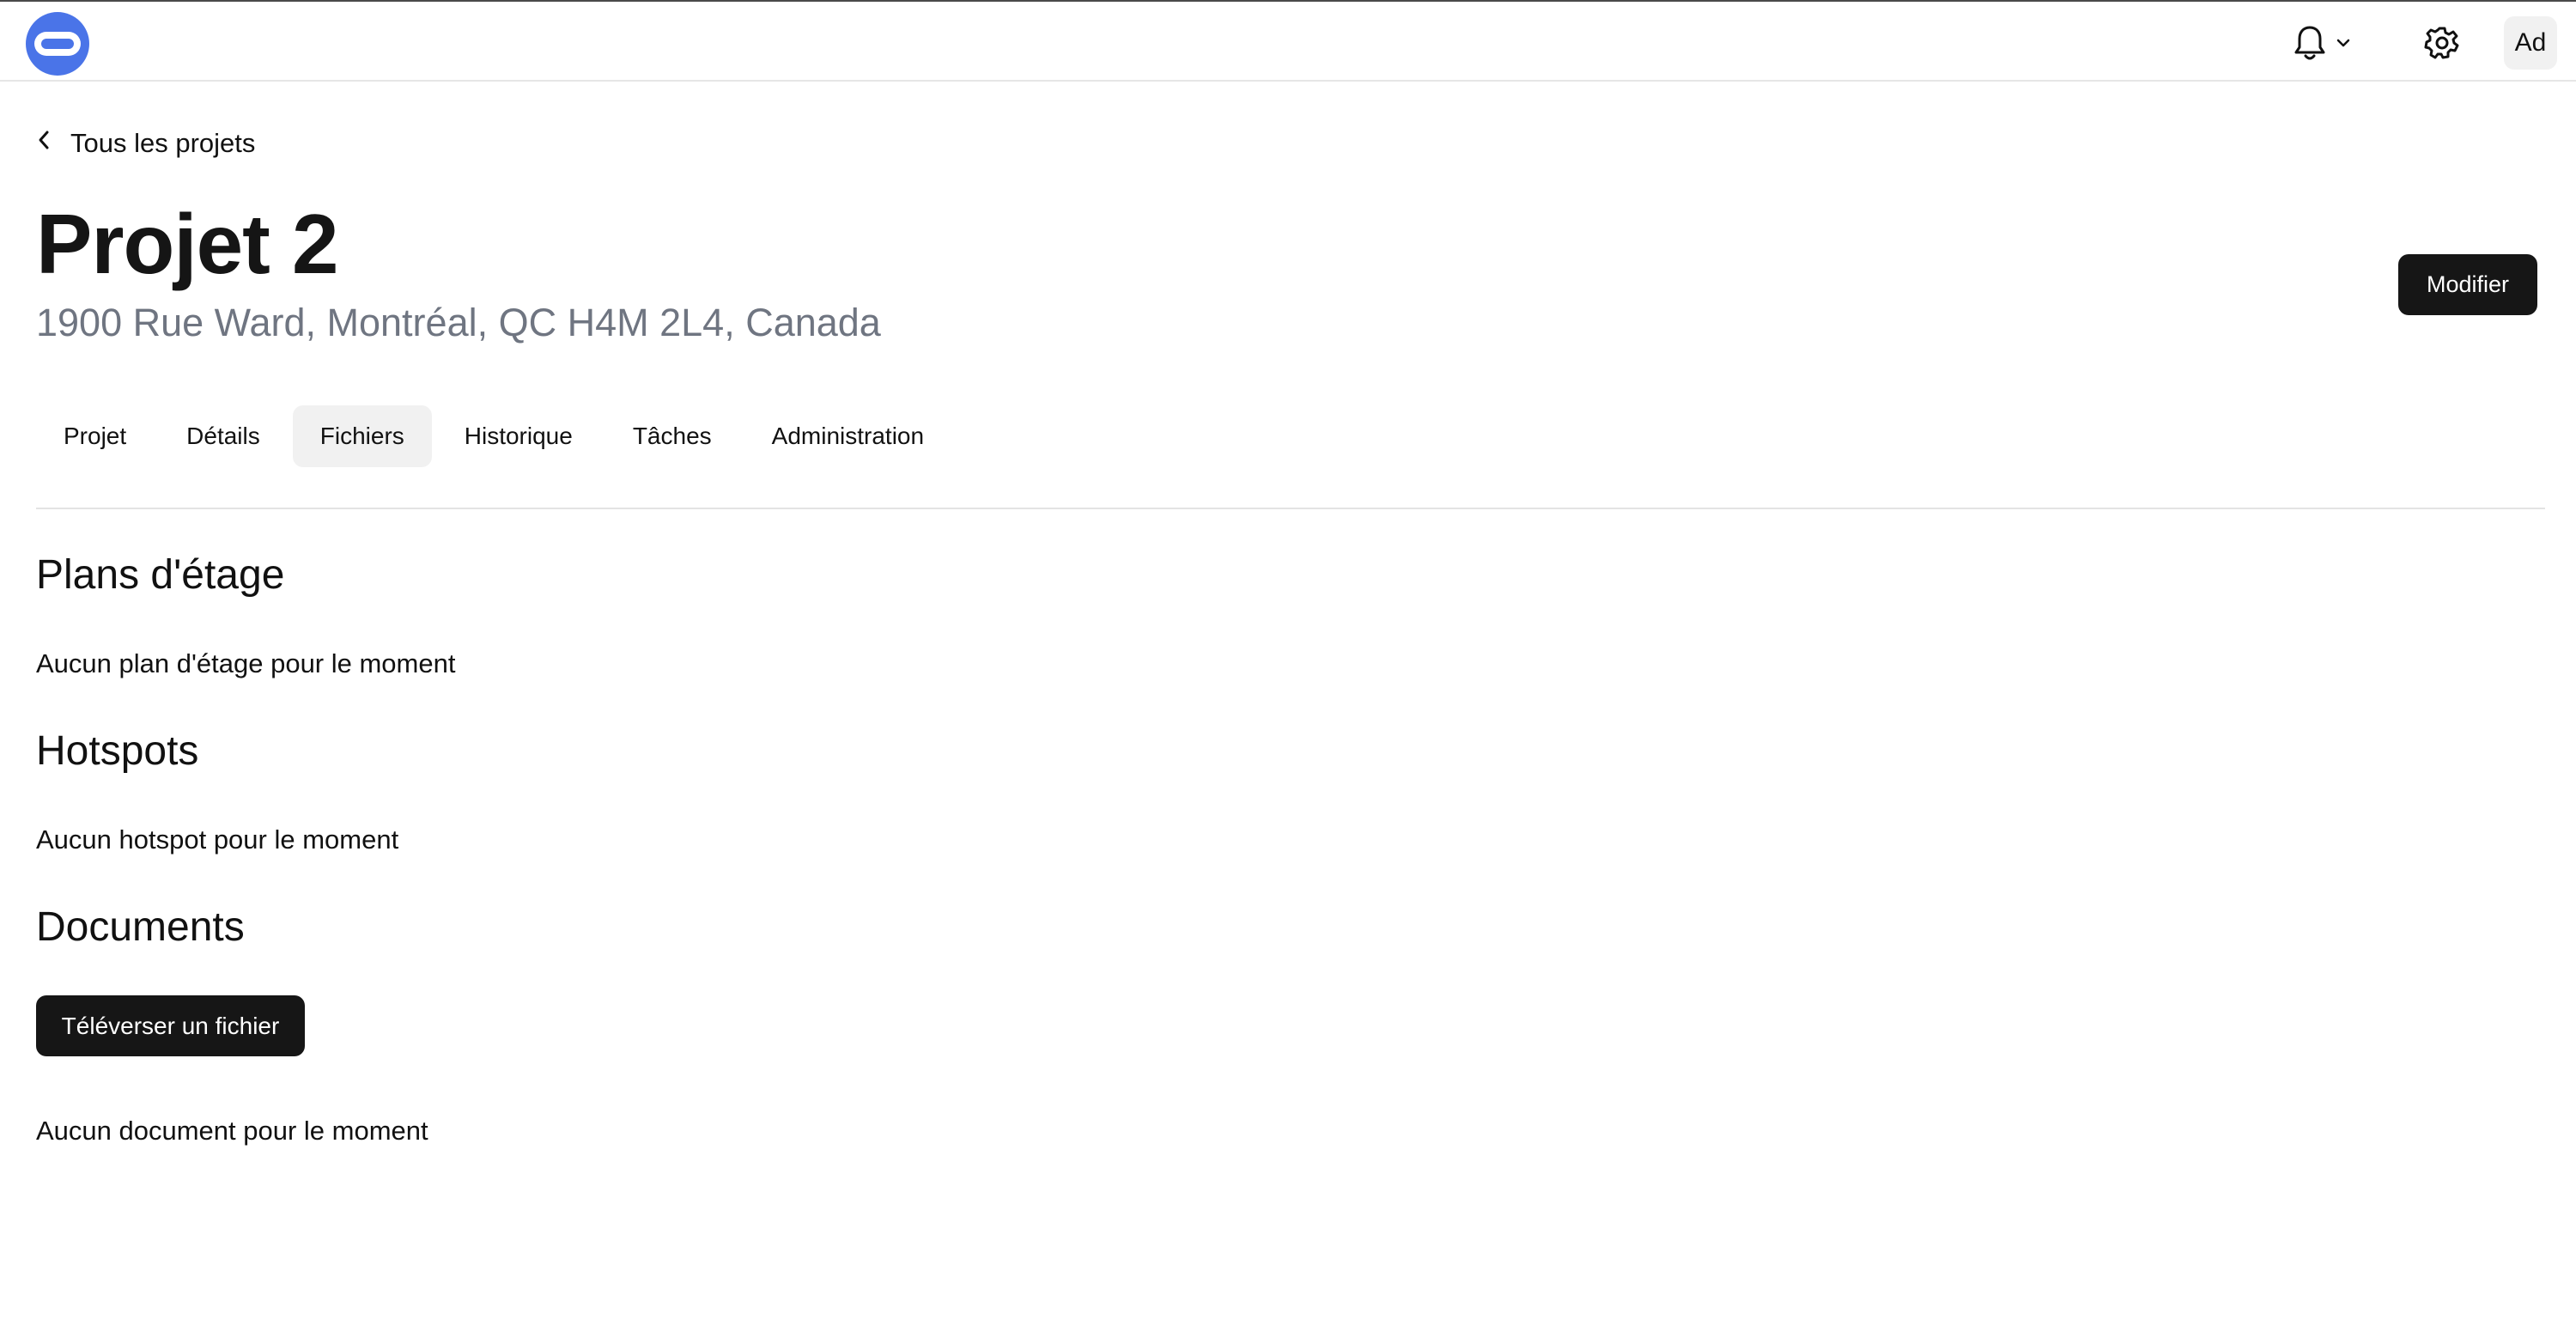 This screenshot has width=2576, height=1326. I want to click on tab-projet: Projet, so click(95, 436).